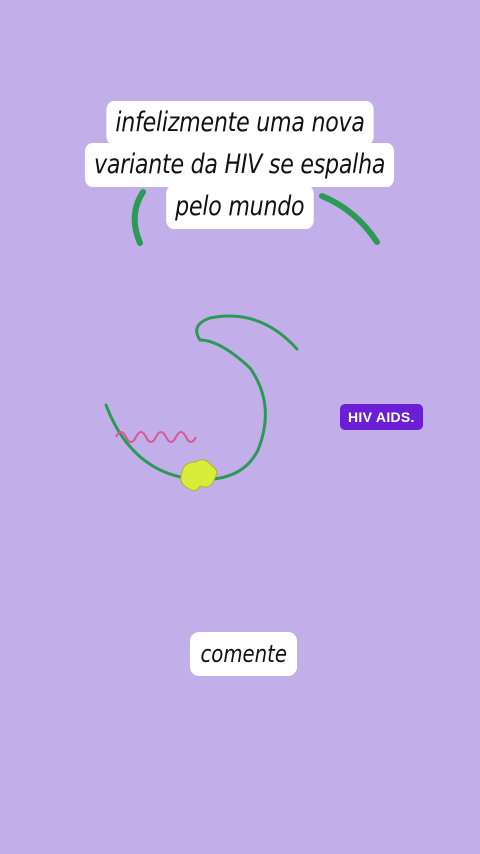 The image size is (480, 854). Describe the element at coordinates (381, 417) in the screenshot. I see `hiv-aids-badge: HIV AIDS.` at that location.